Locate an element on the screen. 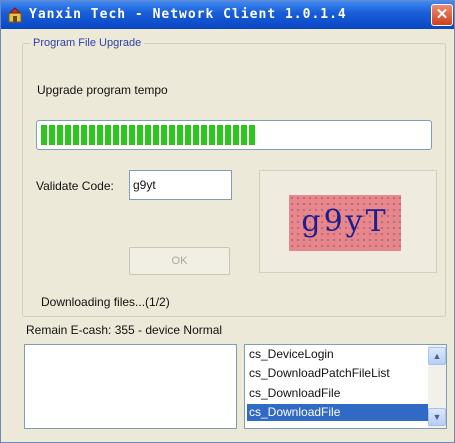 The image size is (455, 443). validate-code-label: Validate Code: is located at coordinates (75, 186).